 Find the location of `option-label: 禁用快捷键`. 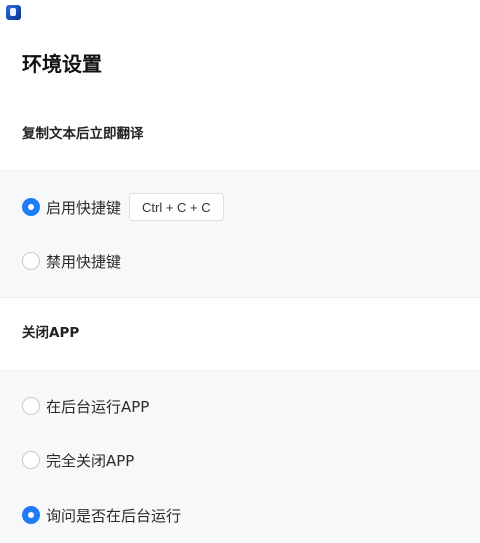

option-label: 禁用快捷键 is located at coordinates (84, 261).